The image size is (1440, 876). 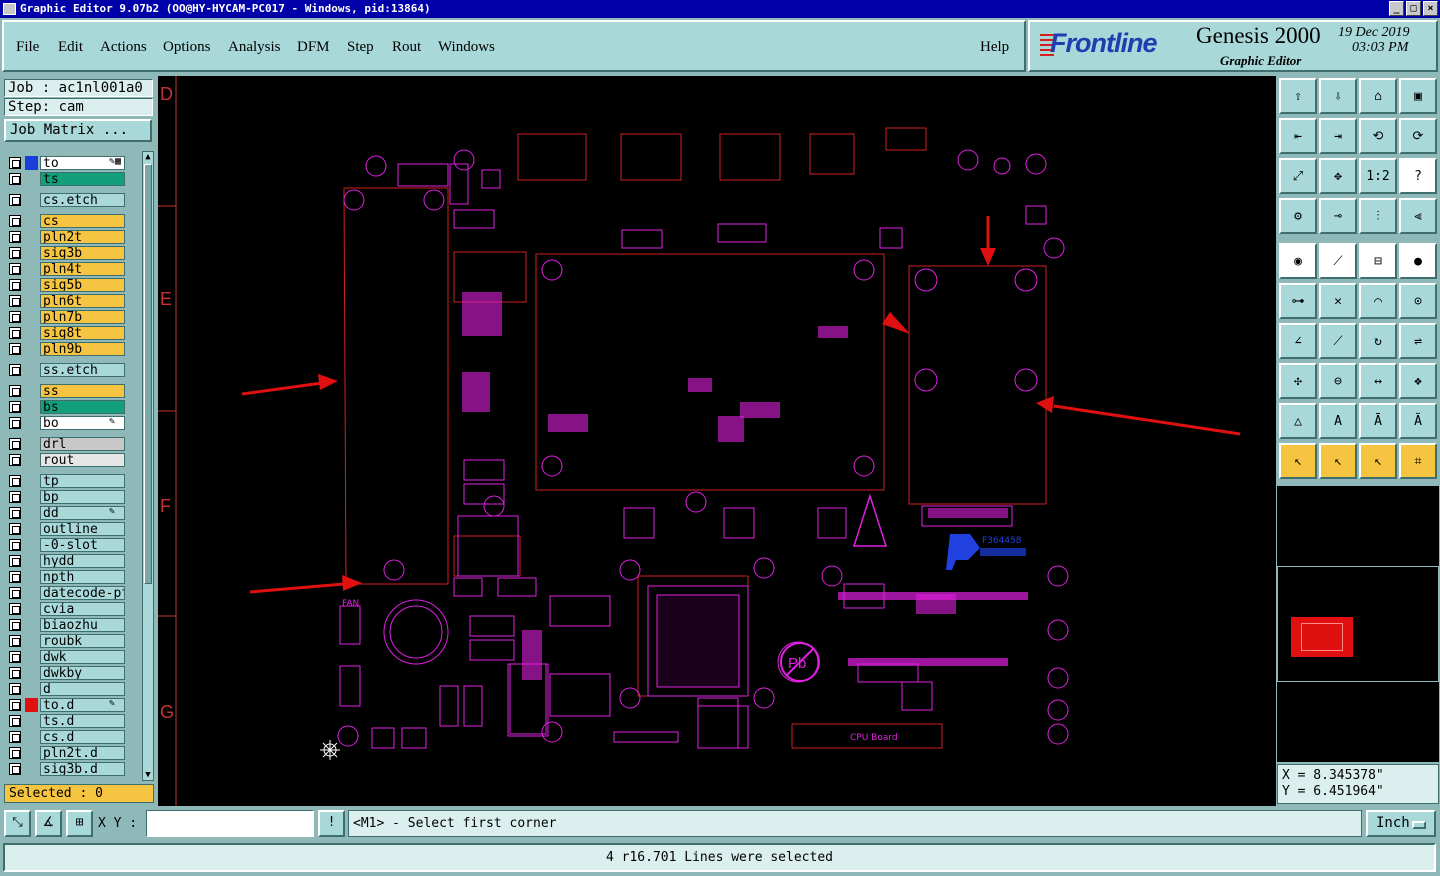 What do you see at coordinates (82, 444) in the screenshot?
I see `layer-name: drl` at bounding box center [82, 444].